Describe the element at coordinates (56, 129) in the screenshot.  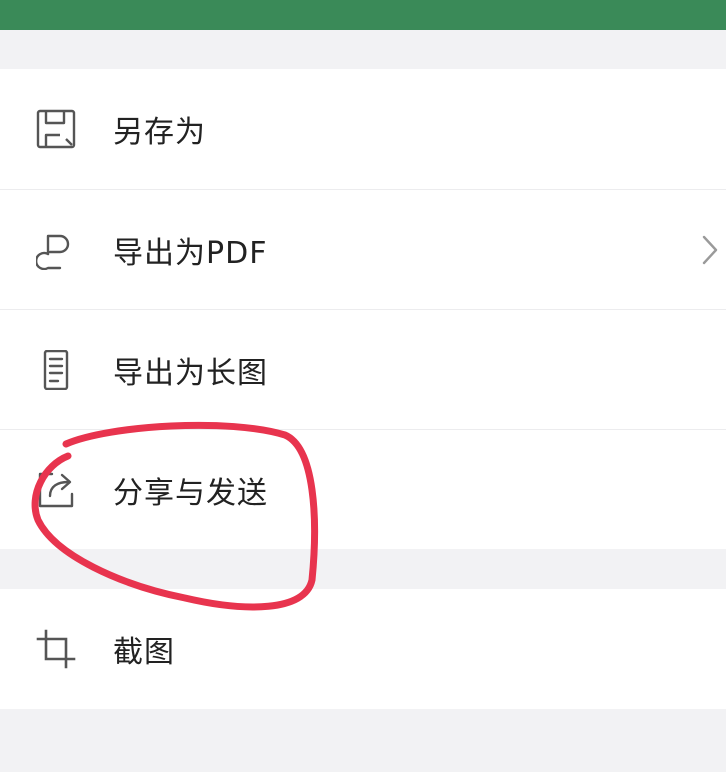
I see `save-floppy-icon` at that location.